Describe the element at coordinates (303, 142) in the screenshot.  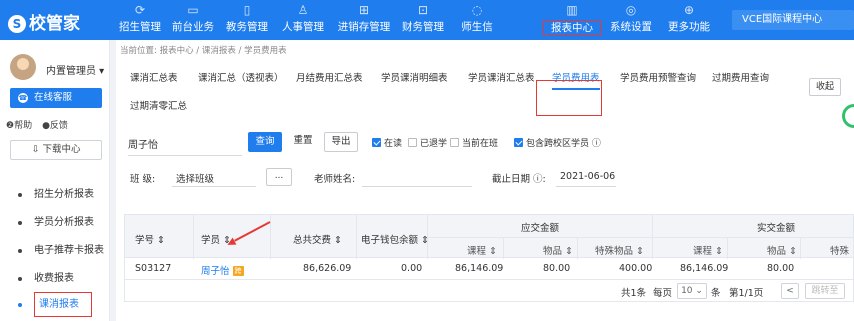
I see `reset-button: 重置` at that location.